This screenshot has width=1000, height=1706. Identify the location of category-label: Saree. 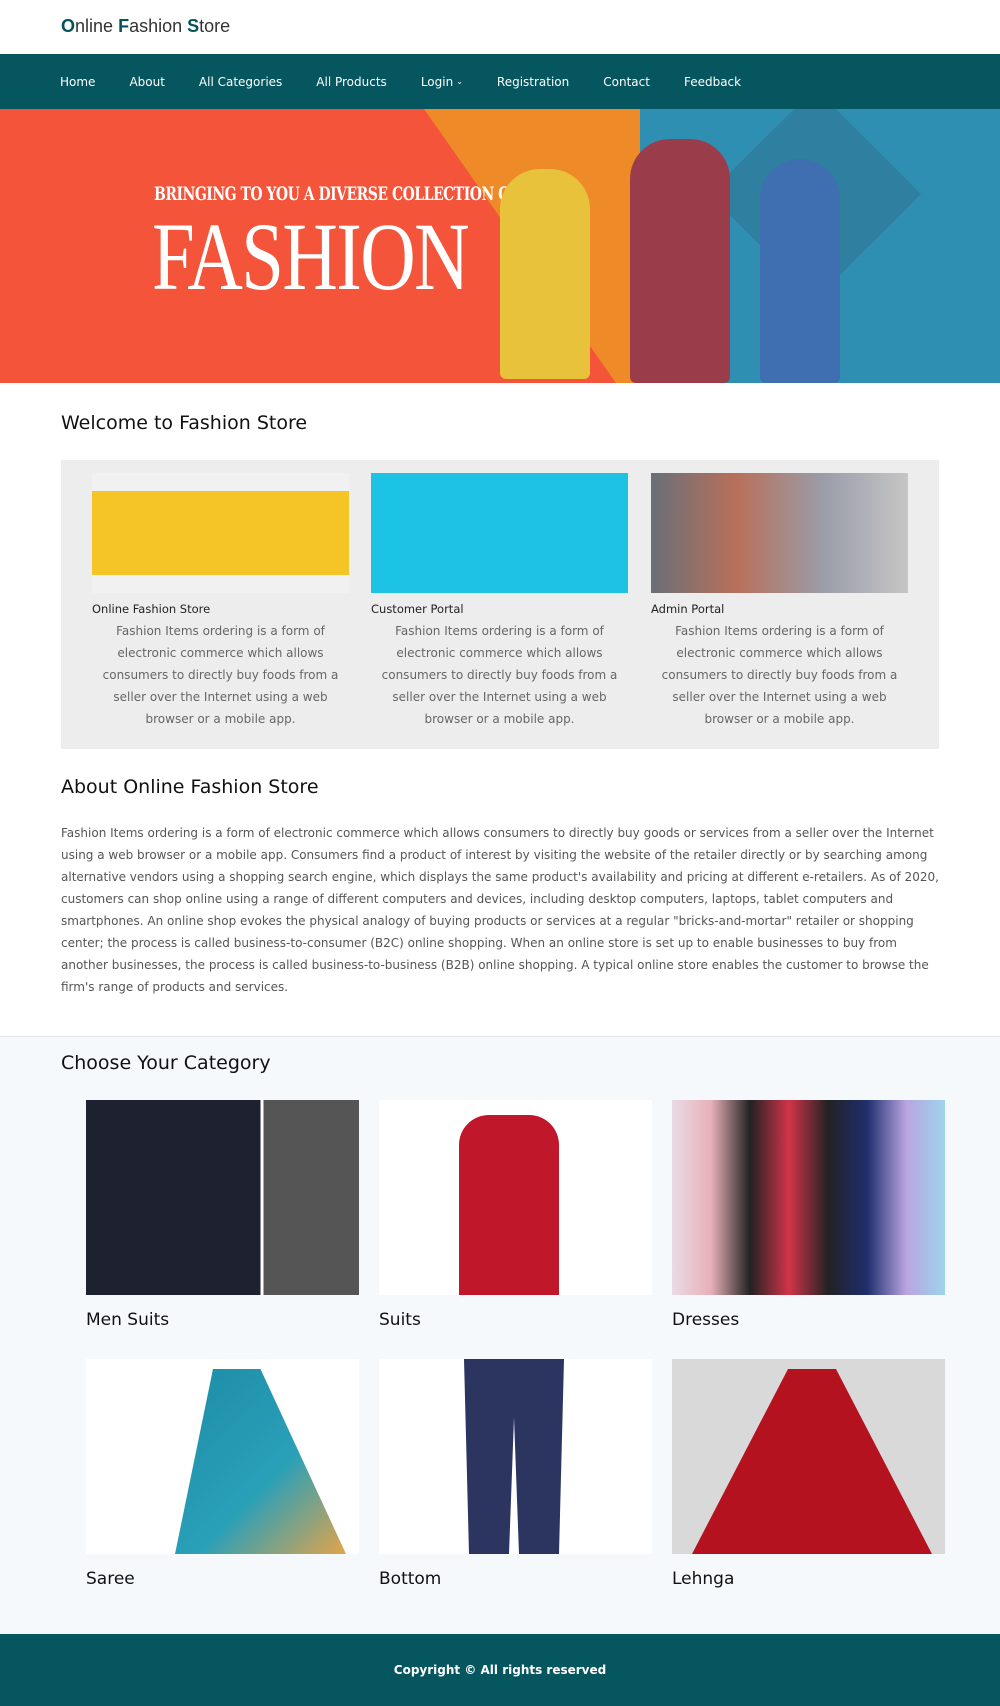
(110, 1579).